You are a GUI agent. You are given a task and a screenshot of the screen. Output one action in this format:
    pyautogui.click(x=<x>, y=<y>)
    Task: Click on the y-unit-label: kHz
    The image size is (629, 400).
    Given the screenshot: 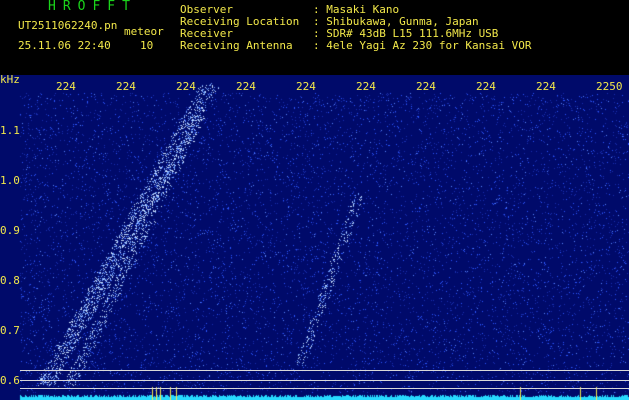 What is the action you would take?
    pyautogui.click(x=10, y=79)
    